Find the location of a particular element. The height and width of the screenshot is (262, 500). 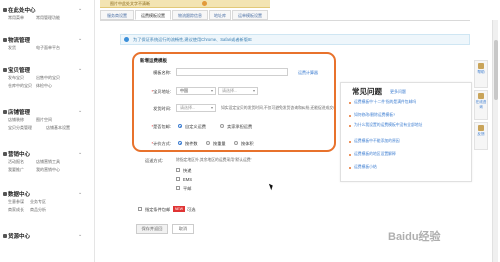

cancel-button: 取消 is located at coordinates (183, 229).